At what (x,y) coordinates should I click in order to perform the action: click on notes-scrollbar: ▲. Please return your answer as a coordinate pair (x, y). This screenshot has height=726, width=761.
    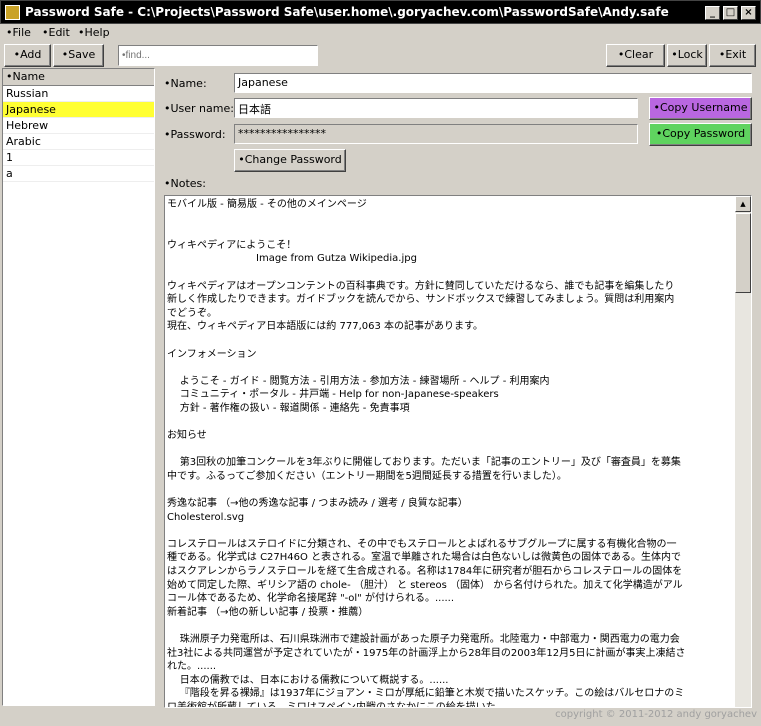
    Looking at the image, I should click on (743, 451).